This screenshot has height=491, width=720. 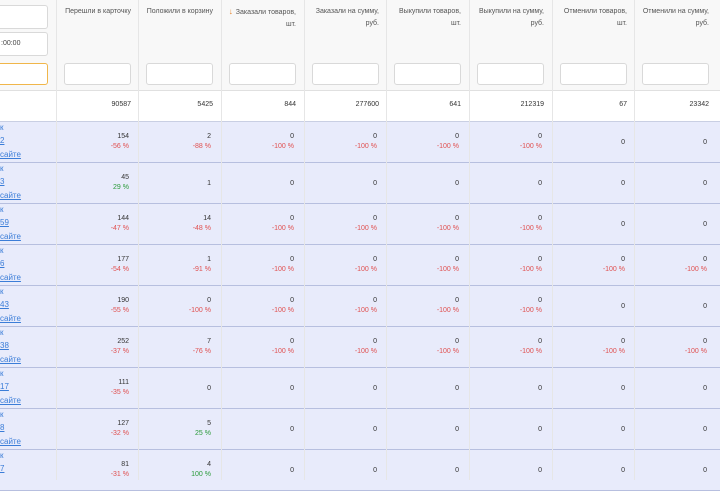 What do you see at coordinates (4, 386) in the screenshot?
I see `product-link: 17` at bounding box center [4, 386].